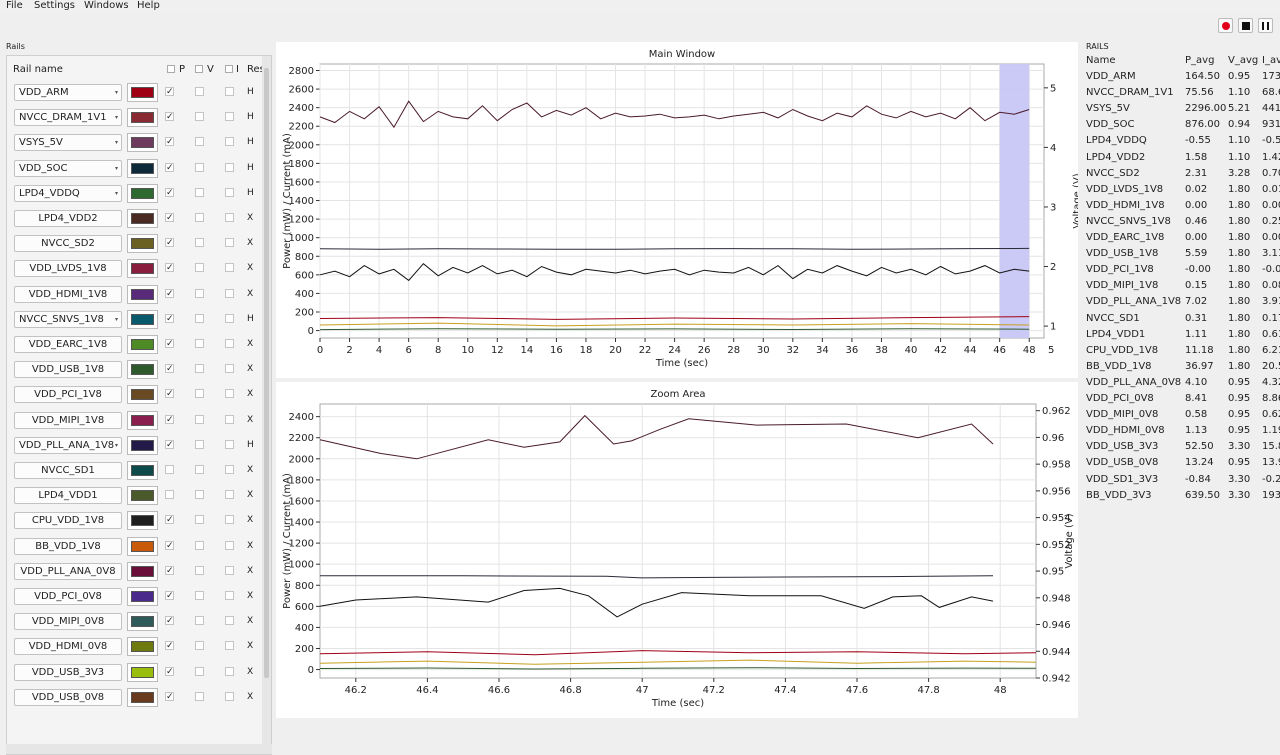 The height and width of the screenshot is (755, 1280). I want to click on rail-name-button: VDD_PCI_0V8, so click(68, 596).